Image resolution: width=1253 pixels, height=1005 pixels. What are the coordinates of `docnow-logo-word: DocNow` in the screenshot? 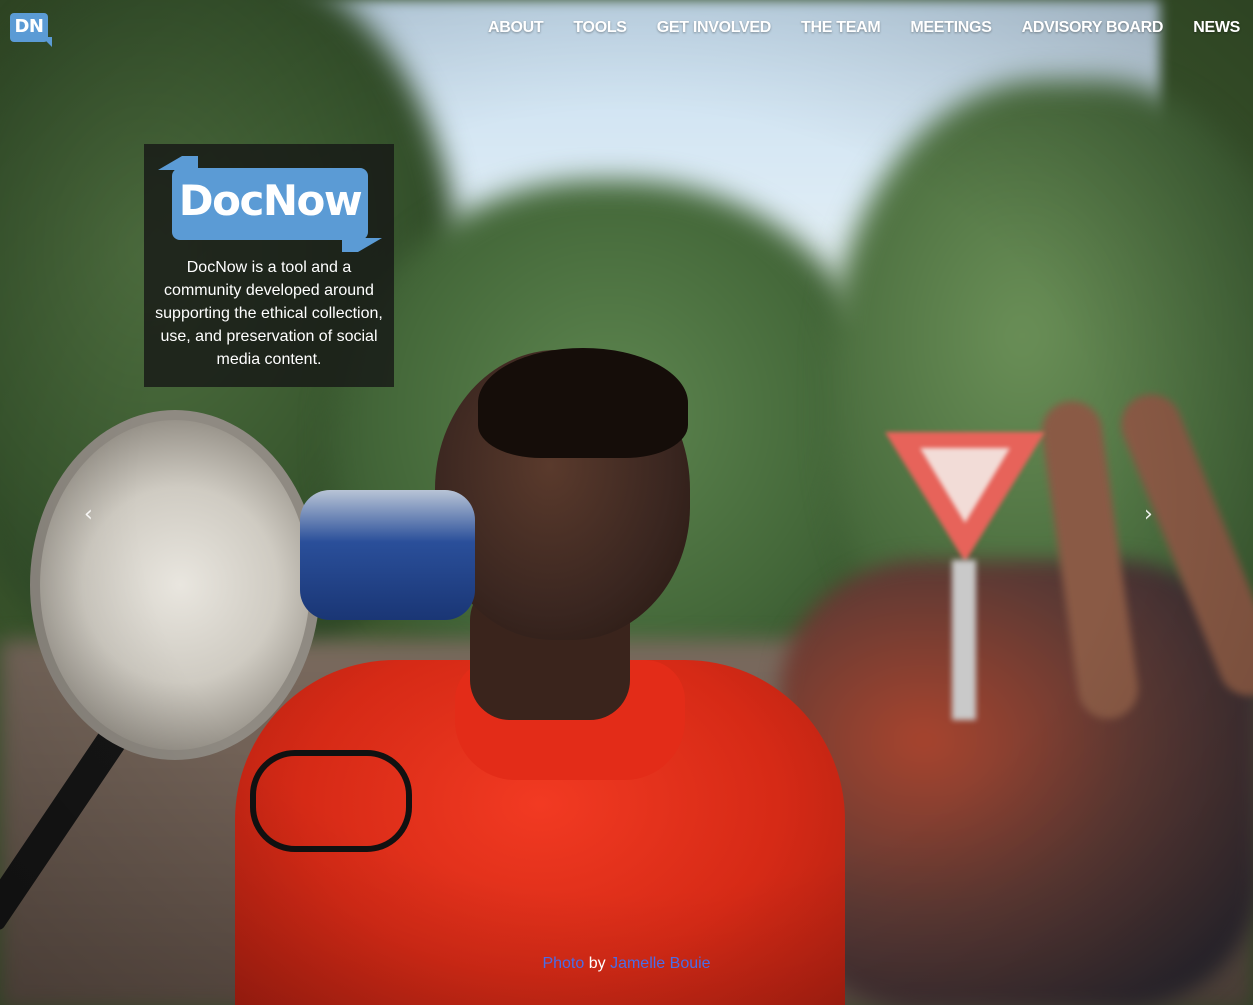 It's located at (270, 200).